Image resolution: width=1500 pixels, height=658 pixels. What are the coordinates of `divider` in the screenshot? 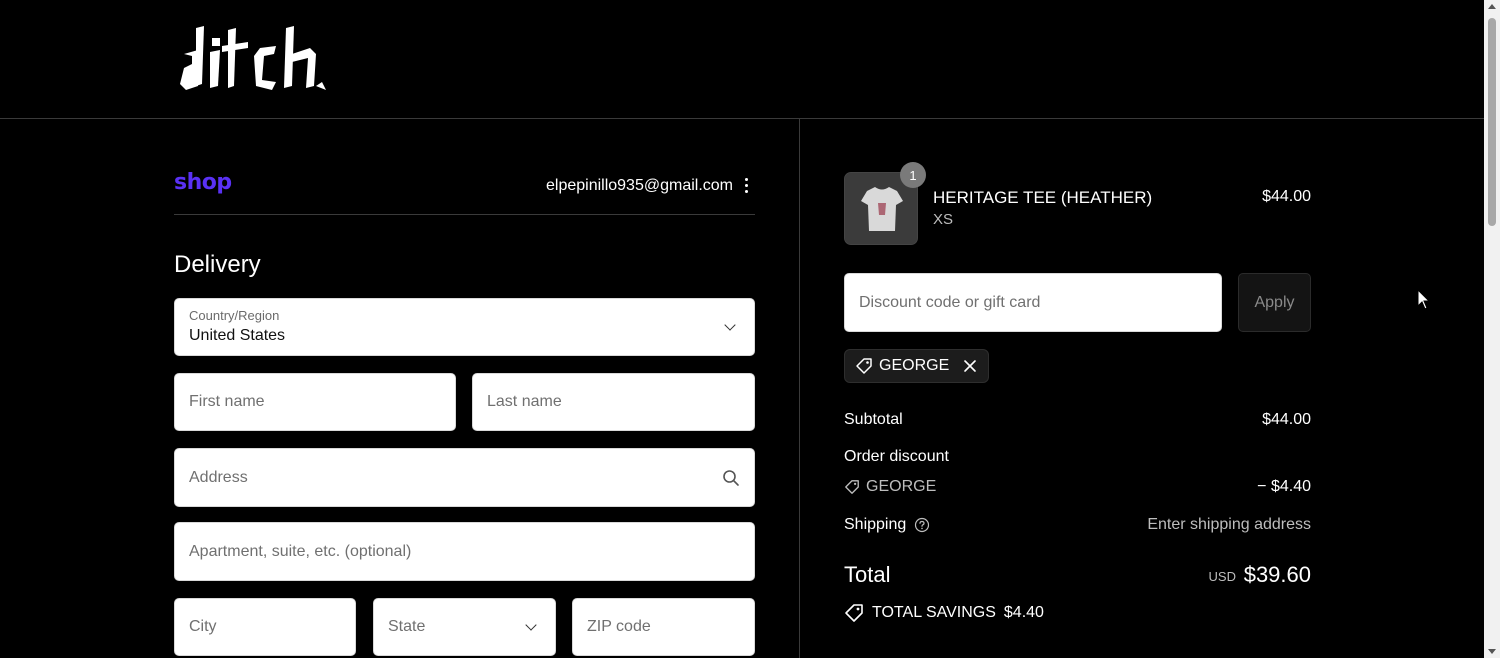 It's located at (464, 214).